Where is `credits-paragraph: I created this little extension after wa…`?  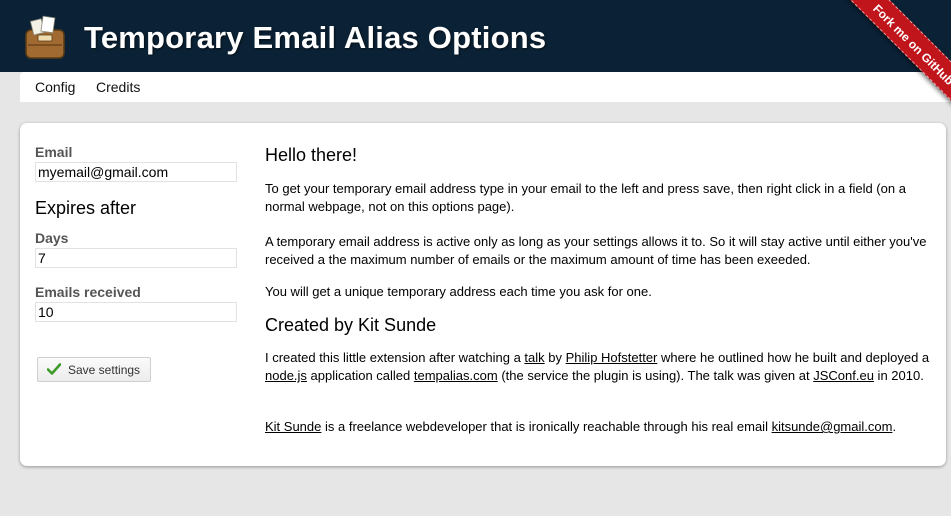
credits-paragraph: I created this little extension after wa… is located at coordinates (604, 367).